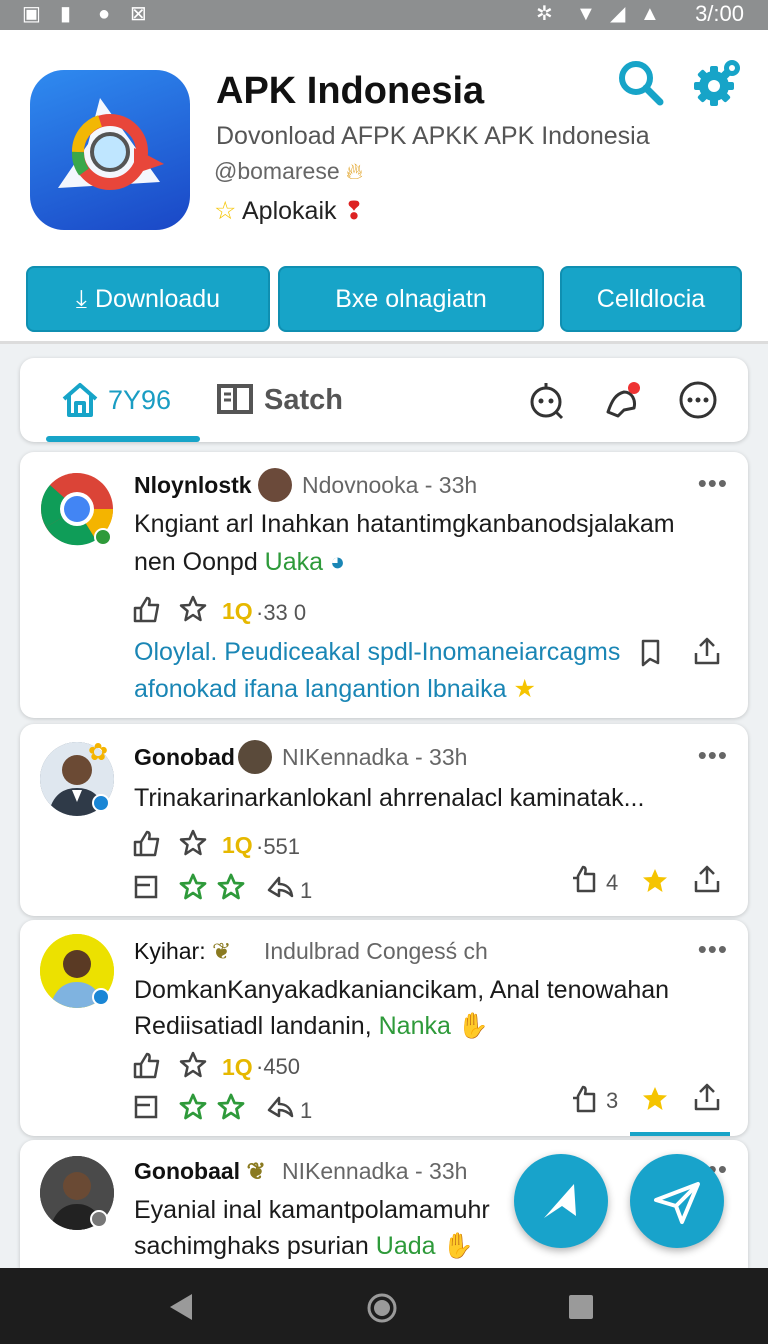  Describe the element at coordinates (719, 13) in the screenshot. I see `clock: 3/:00` at that location.